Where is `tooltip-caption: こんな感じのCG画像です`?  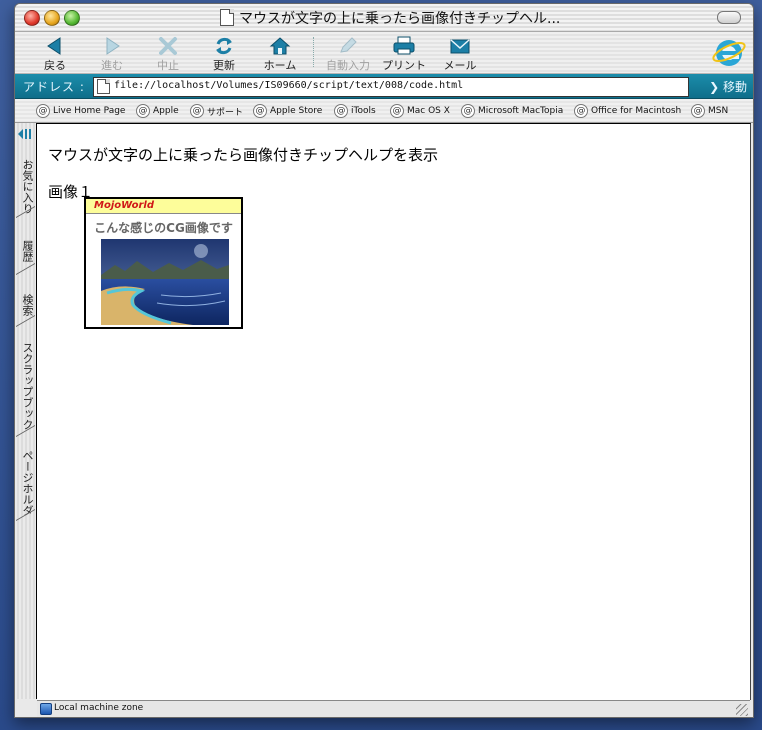 tooltip-caption: こんな感じのCG画像です is located at coordinates (163, 228).